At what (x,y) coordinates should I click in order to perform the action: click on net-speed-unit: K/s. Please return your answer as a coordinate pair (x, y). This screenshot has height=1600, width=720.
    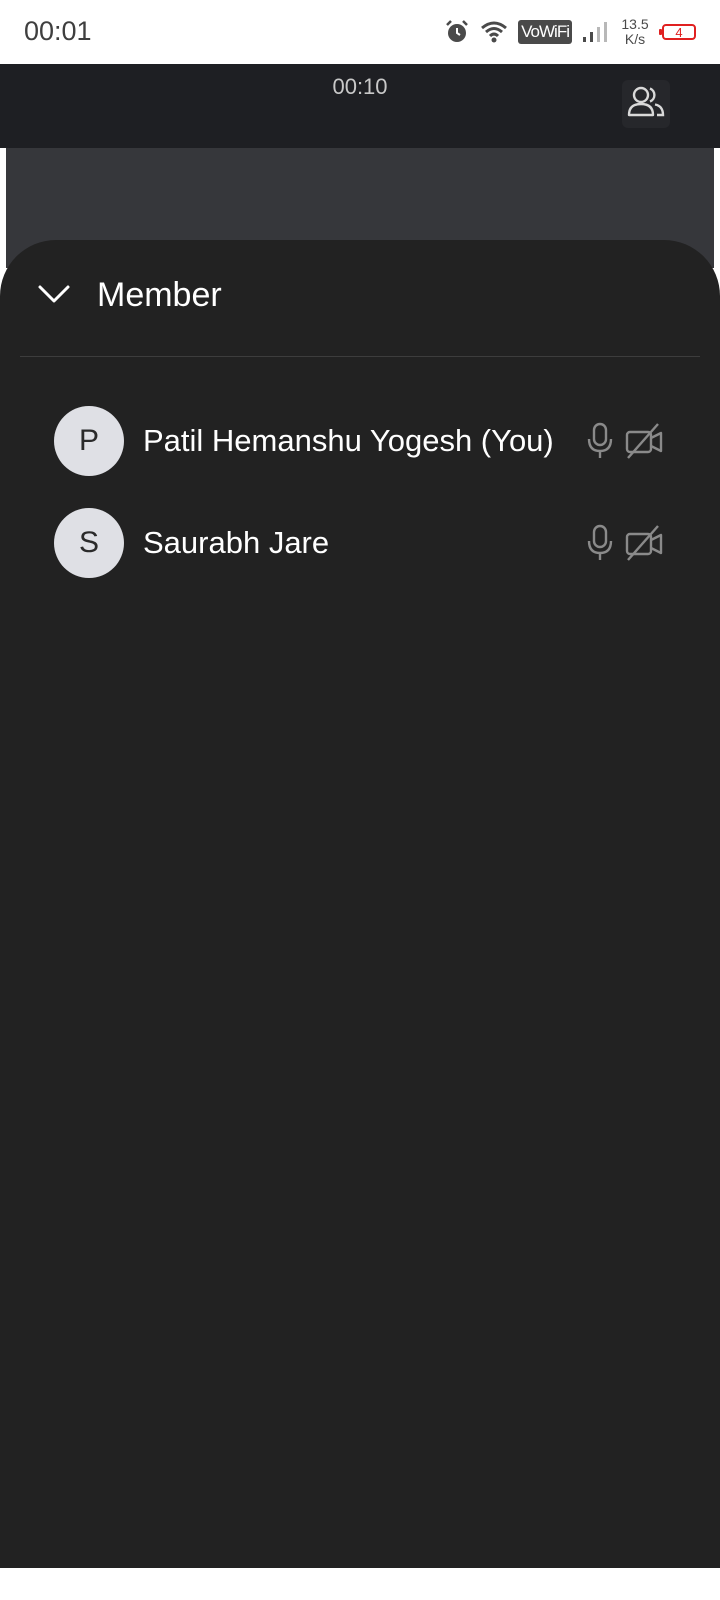
    Looking at the image, I should click on (635, 39).